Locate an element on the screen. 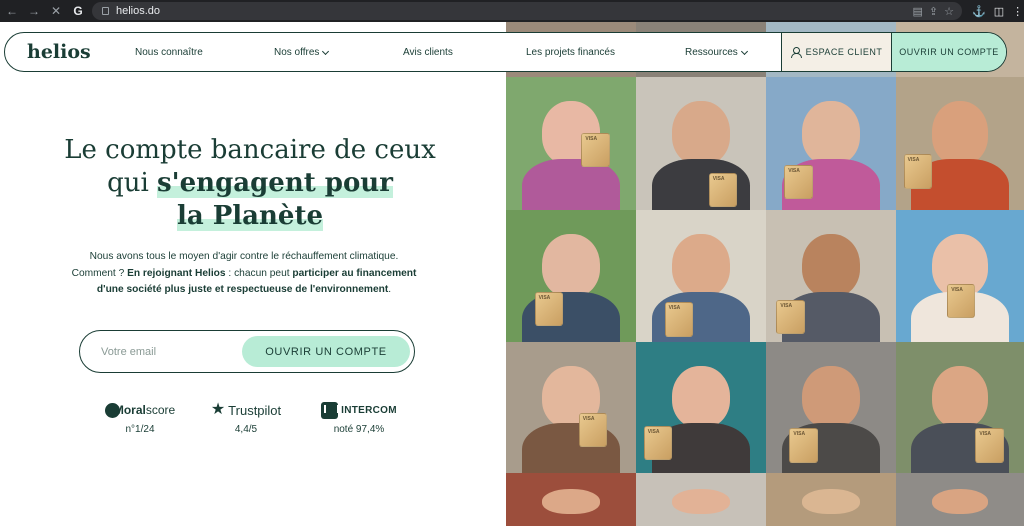 The image size is (1024, 526). back-icon: ← is located at coordinates (12, 11).